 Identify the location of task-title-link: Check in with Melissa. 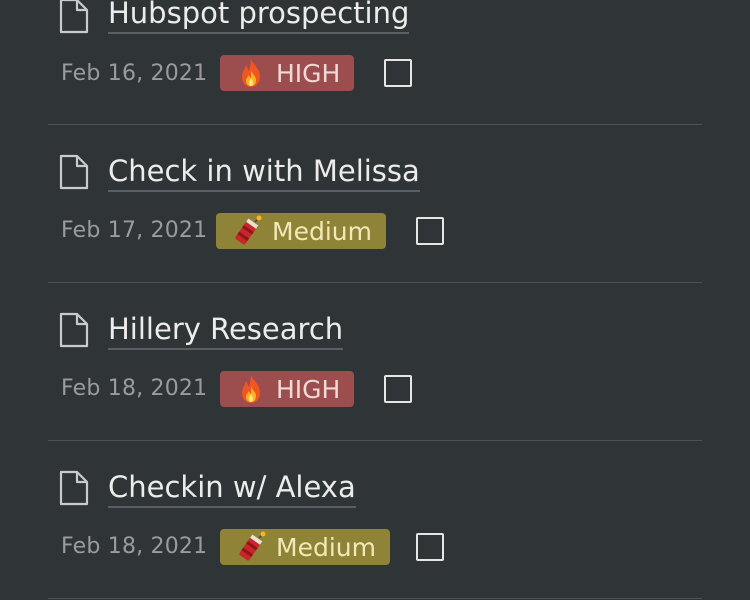
(264, 172).